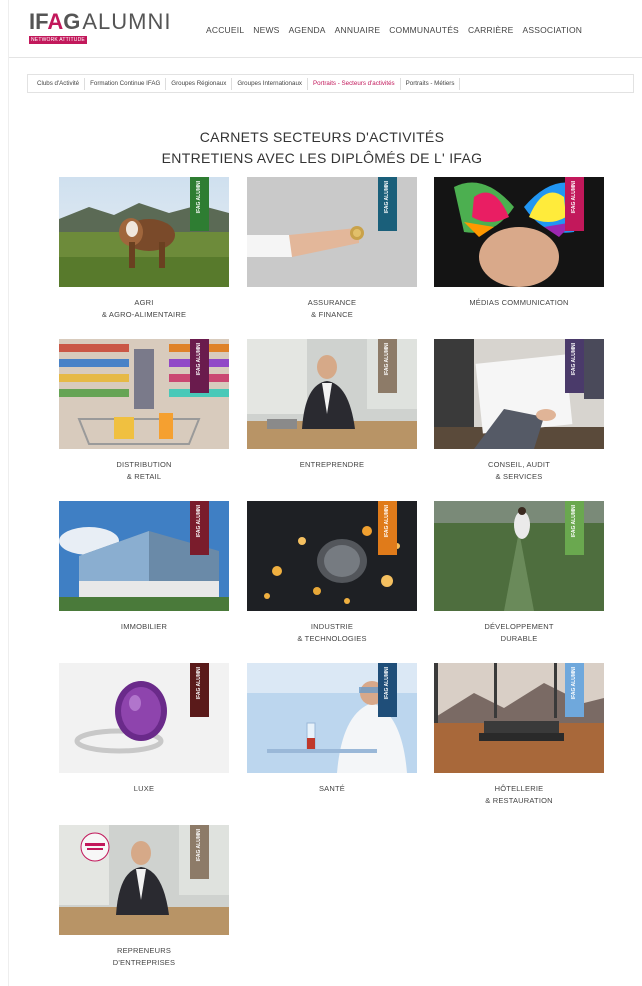  I want to click on sector-card-developpement: IFAG ALUMNI DÉVELOPPEMENT DURABLE, so click(519, 573).